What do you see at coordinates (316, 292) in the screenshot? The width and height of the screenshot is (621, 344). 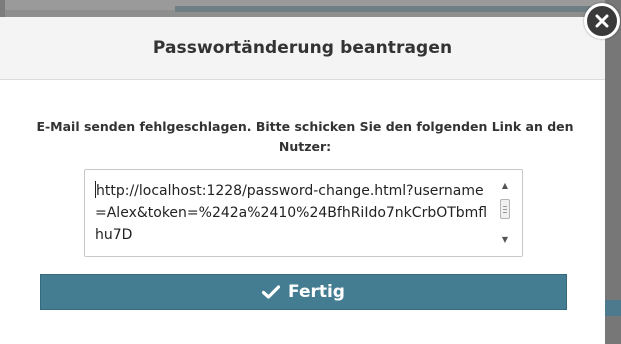 I see `done-label: Fertig` at bounding box center [316, 292].